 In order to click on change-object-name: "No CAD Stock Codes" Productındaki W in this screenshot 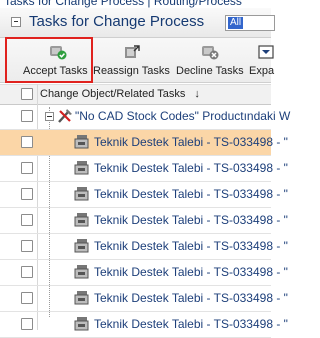, I will do `click(182, 116)`.